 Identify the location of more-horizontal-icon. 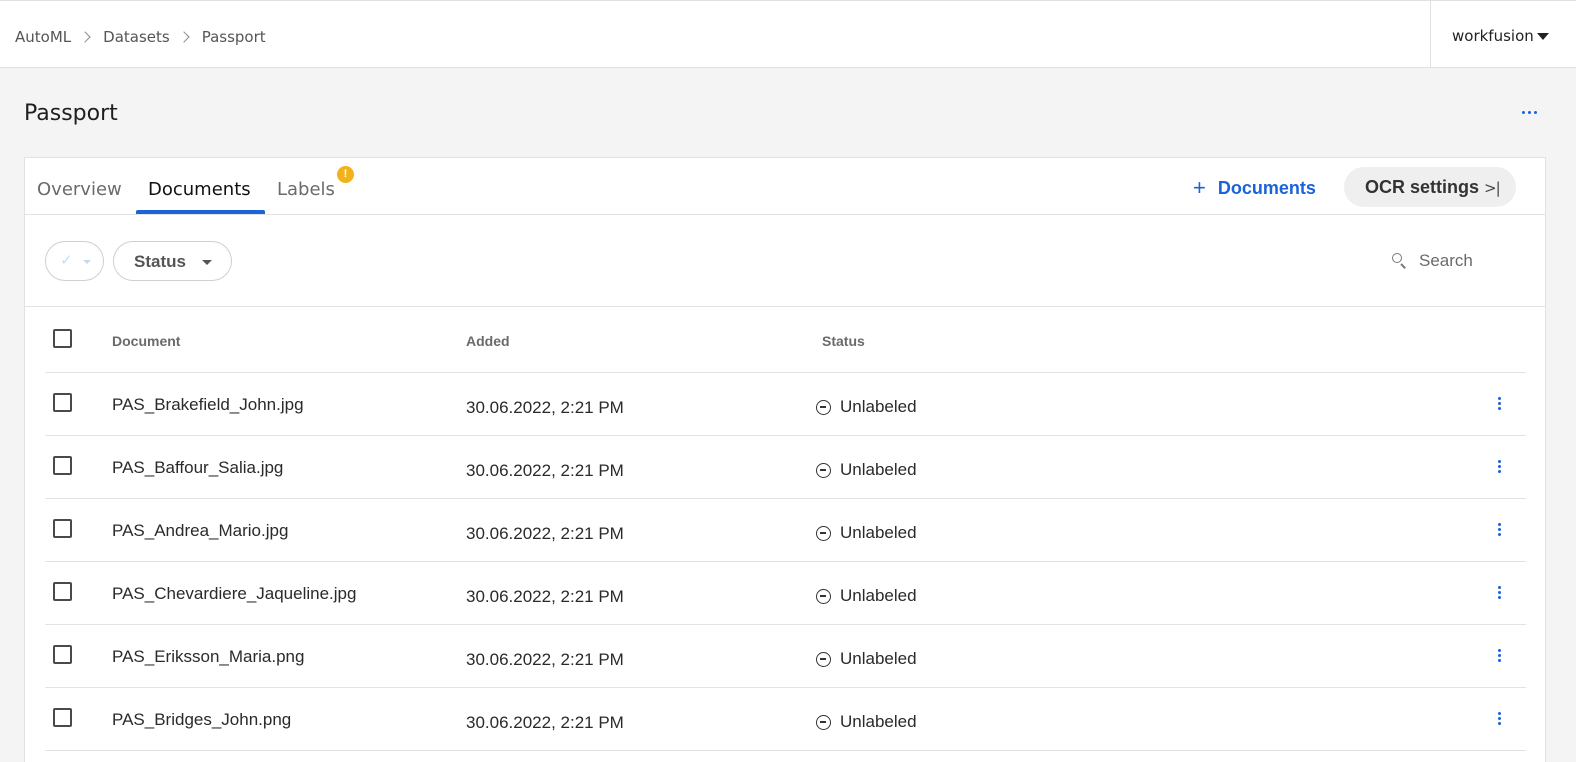
(1523, 112).